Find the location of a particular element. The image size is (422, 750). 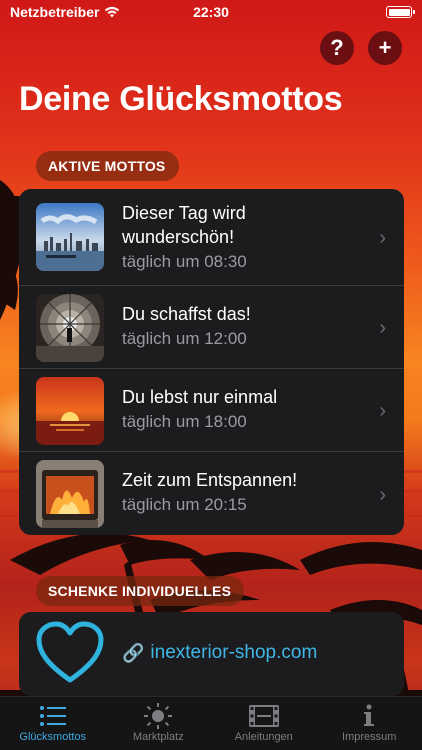

sun-icon is located at coordinates (158, 716).